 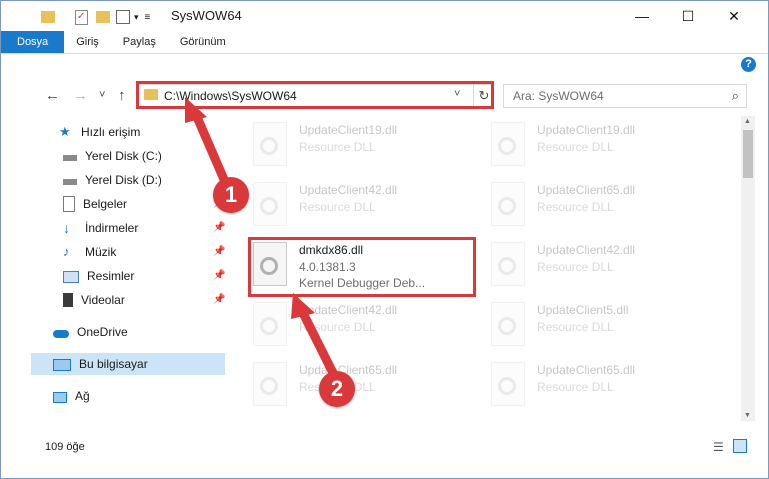 What do you see at coordinates (319, 345) in the screenshot?
I see `arrow-2-shaft` at bounding box center [319, 345].